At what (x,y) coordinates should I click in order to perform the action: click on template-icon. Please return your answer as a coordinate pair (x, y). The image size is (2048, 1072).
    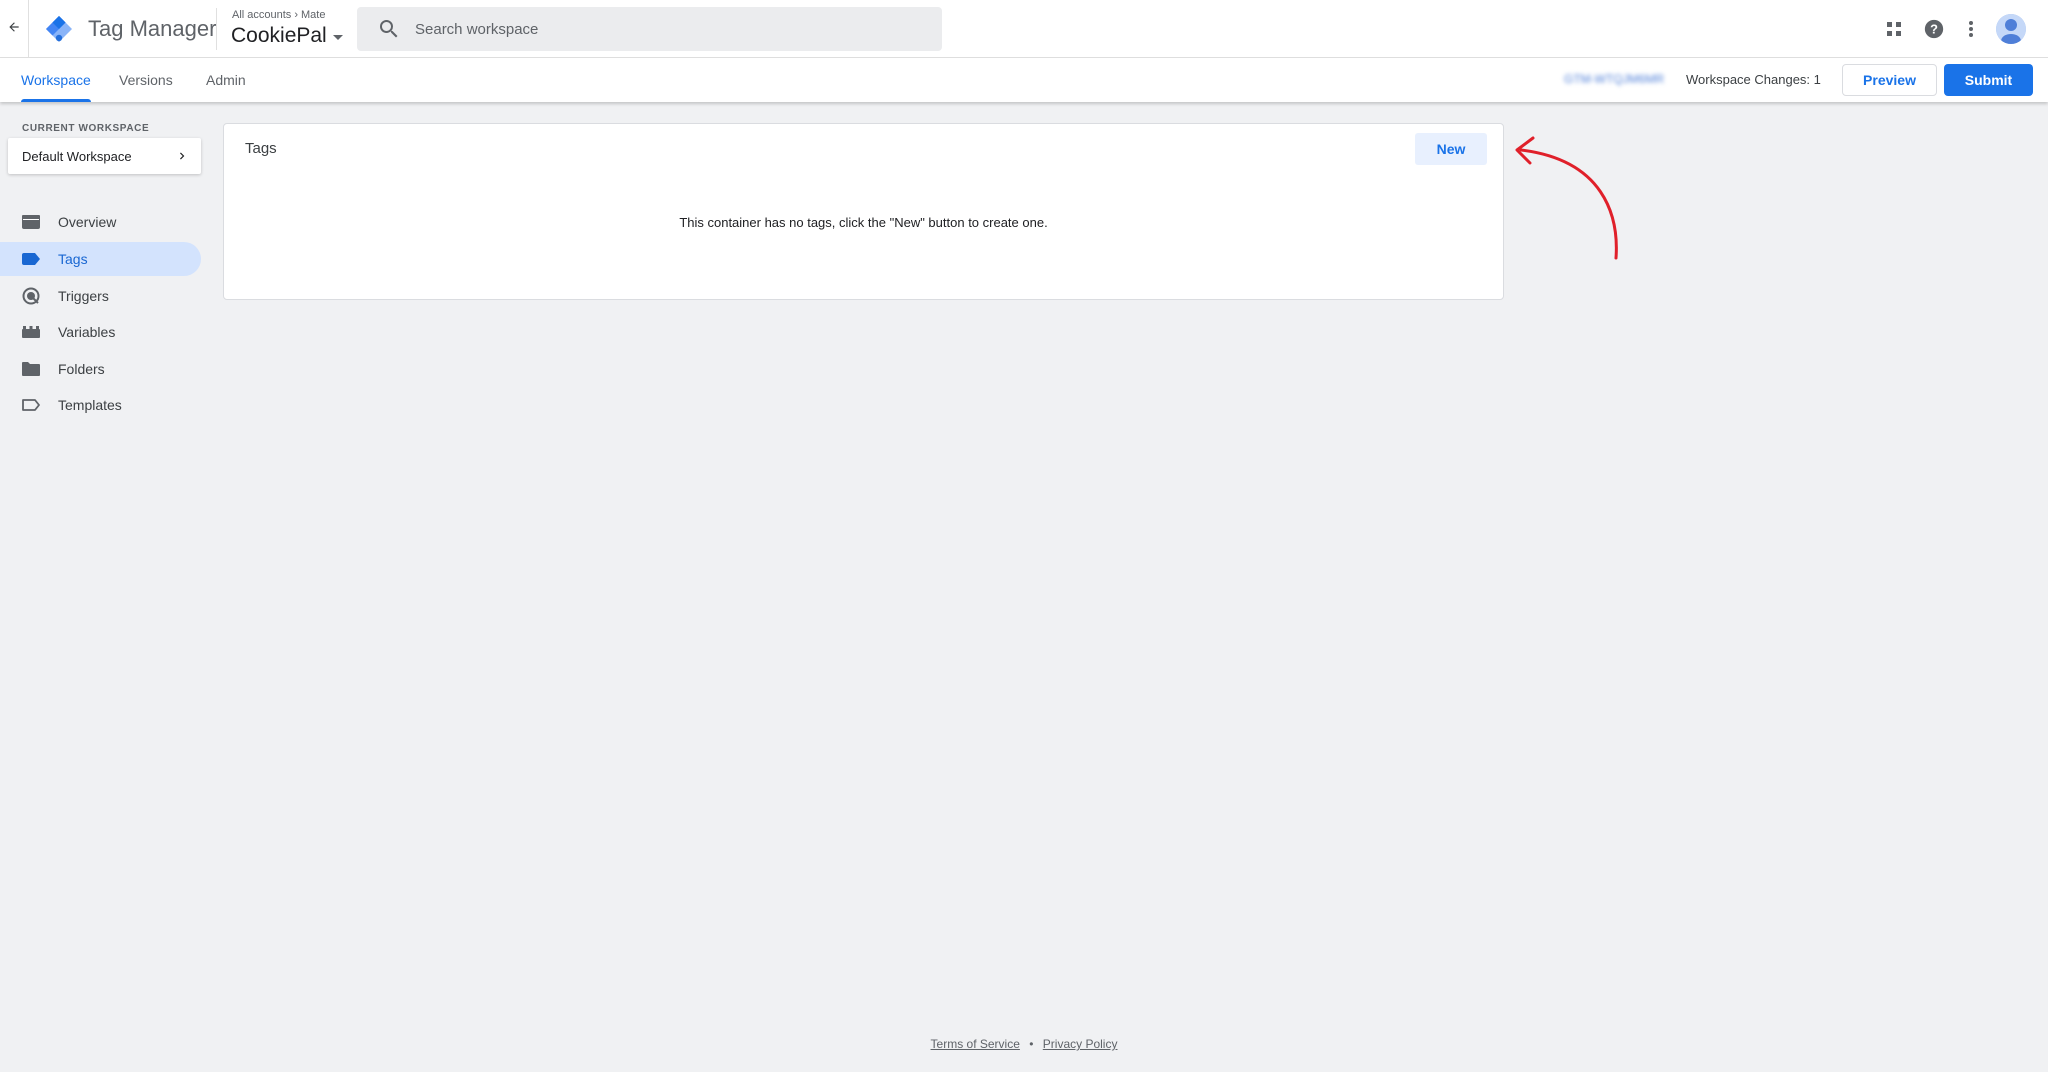
    Looking at the image, I should click on (31, 405).